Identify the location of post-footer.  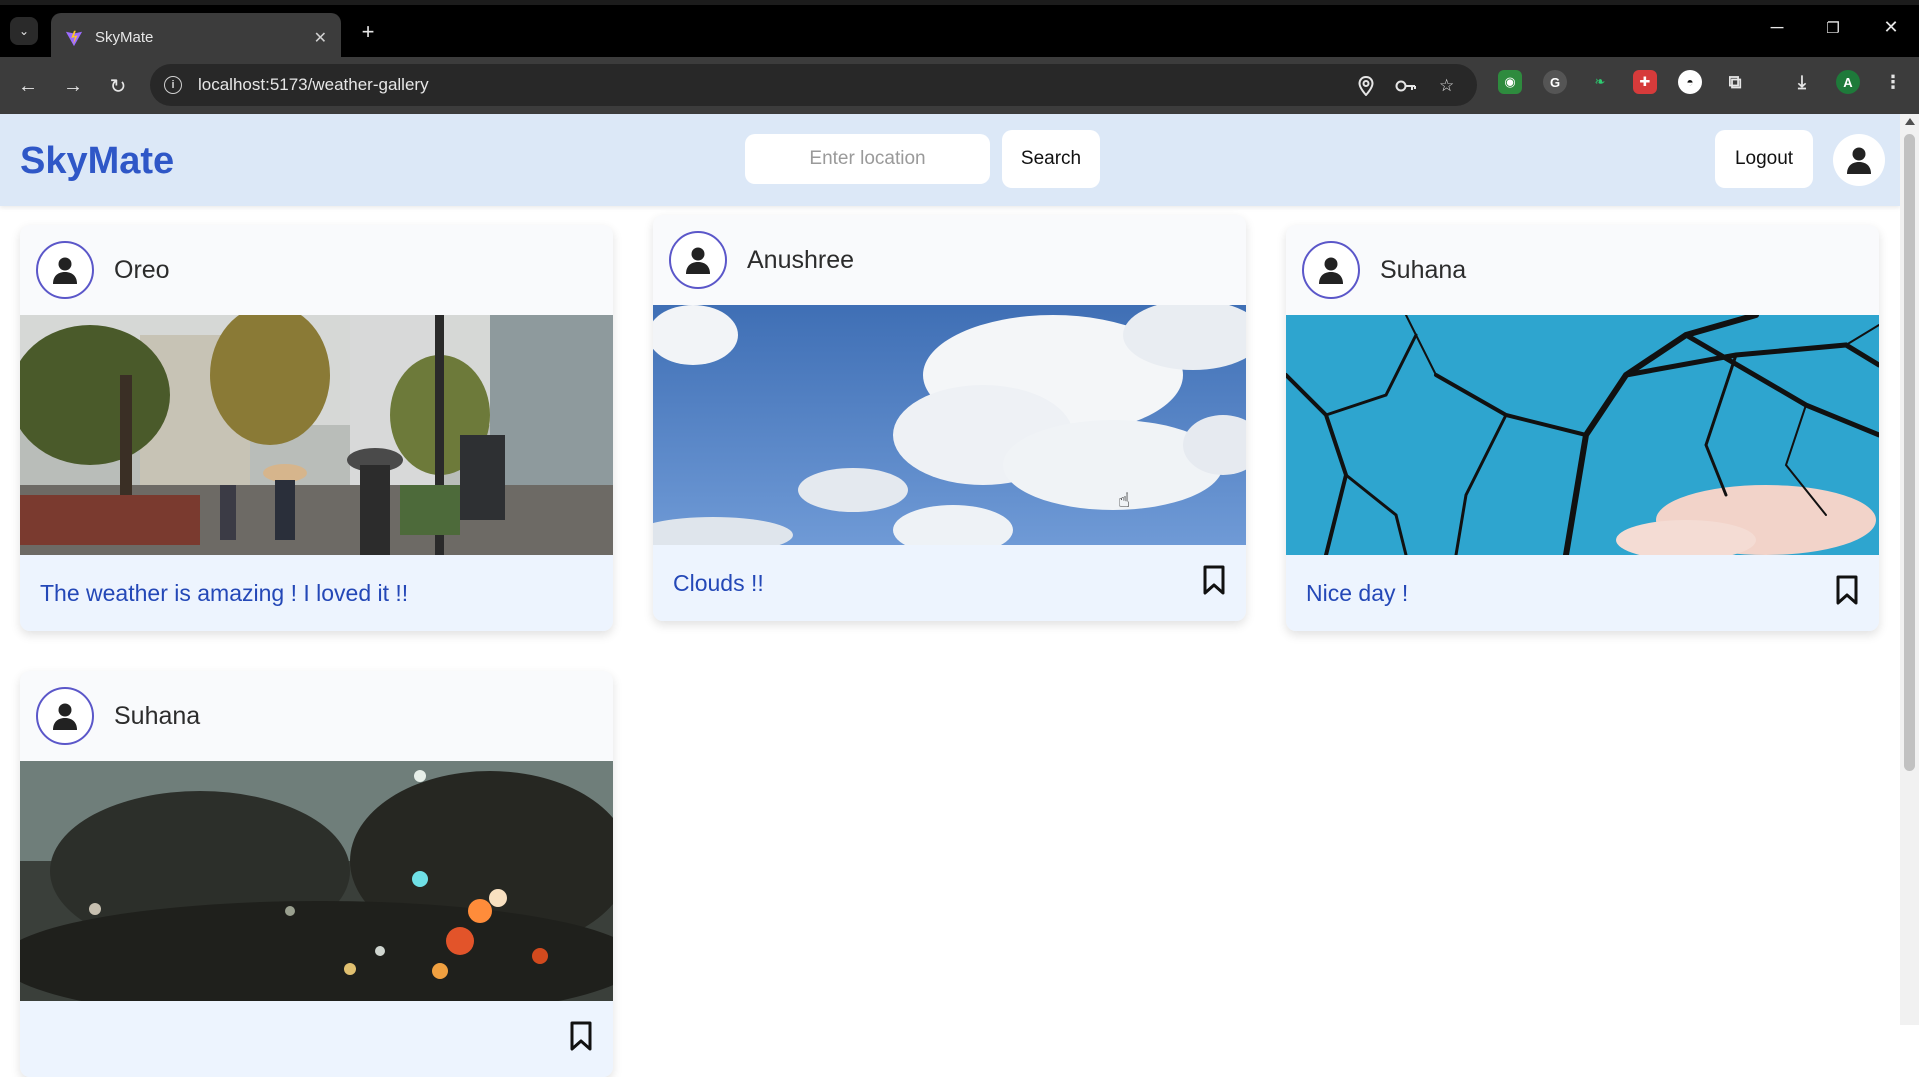
(316, 1039).